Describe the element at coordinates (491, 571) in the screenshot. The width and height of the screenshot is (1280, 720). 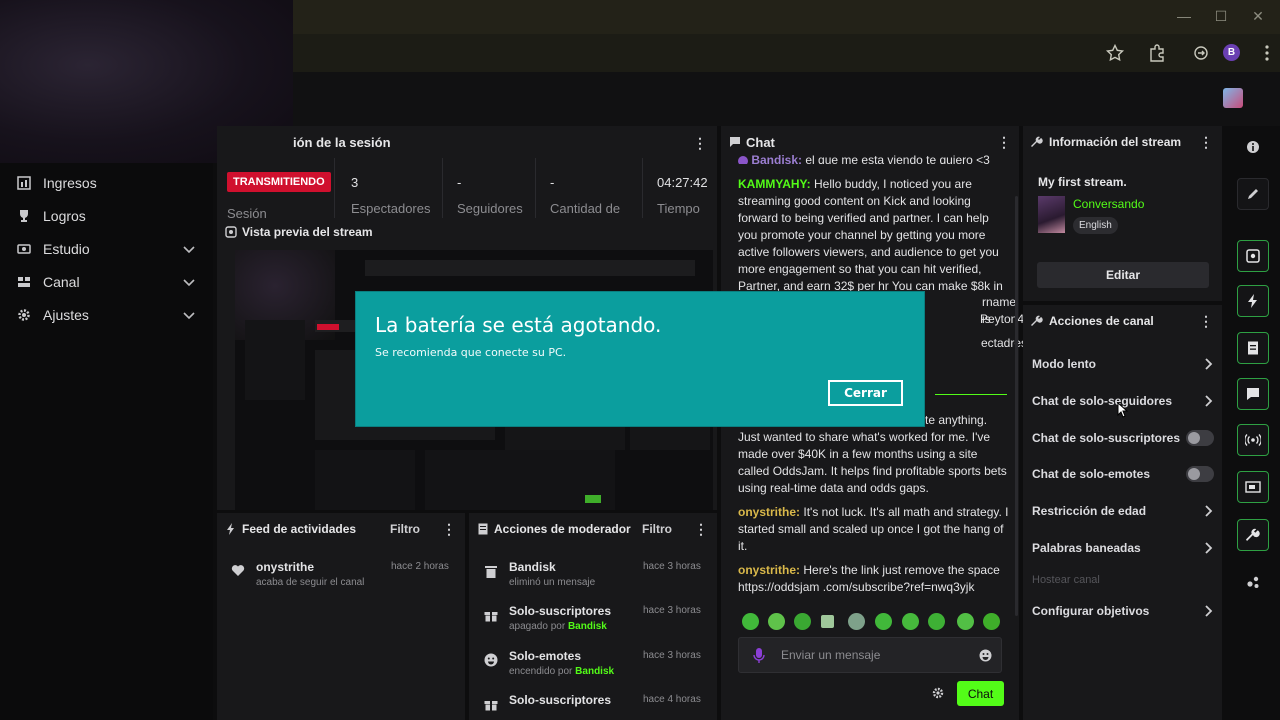
I see `trash-icon` at that location.